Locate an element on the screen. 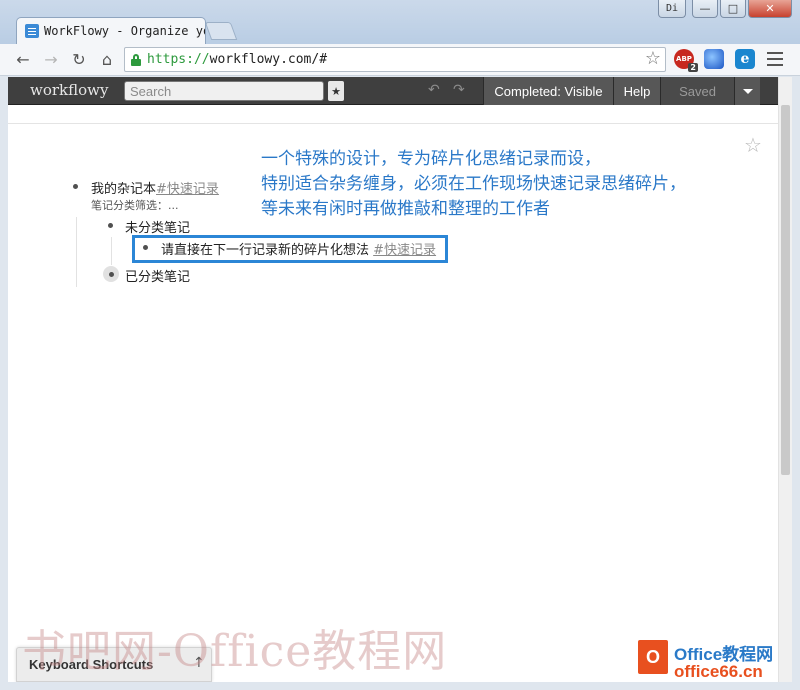  child1-bullet is located at coordinates (110, 225).